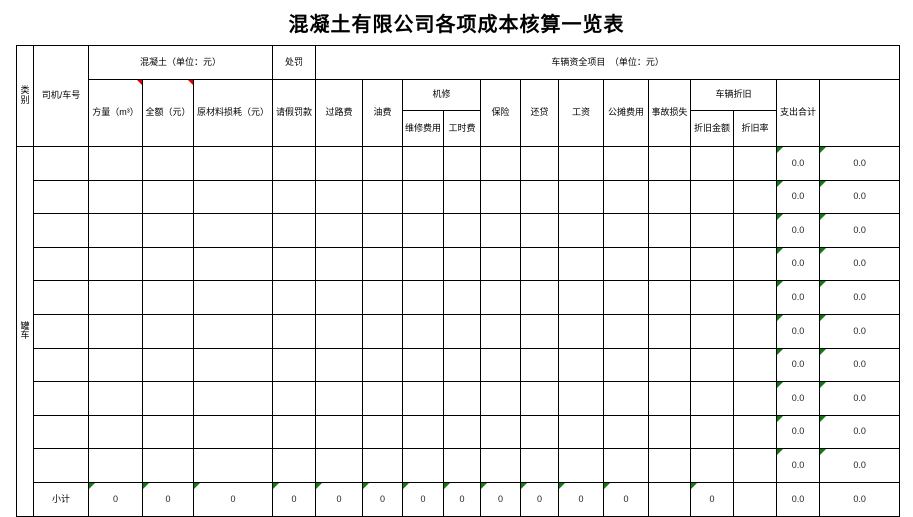 The width and height of the screenshot is (913, 517). Describe the element at coordinates (670, 499) in the screenshot. I see `cell-total-accident-loss` at that location.